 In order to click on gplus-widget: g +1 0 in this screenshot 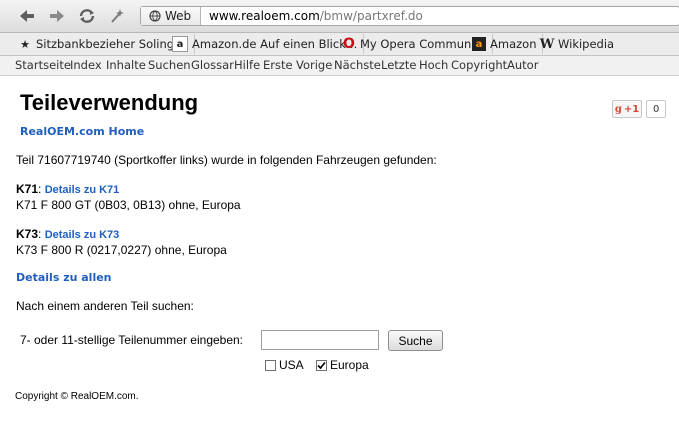, I will do `click(639, 109)`.